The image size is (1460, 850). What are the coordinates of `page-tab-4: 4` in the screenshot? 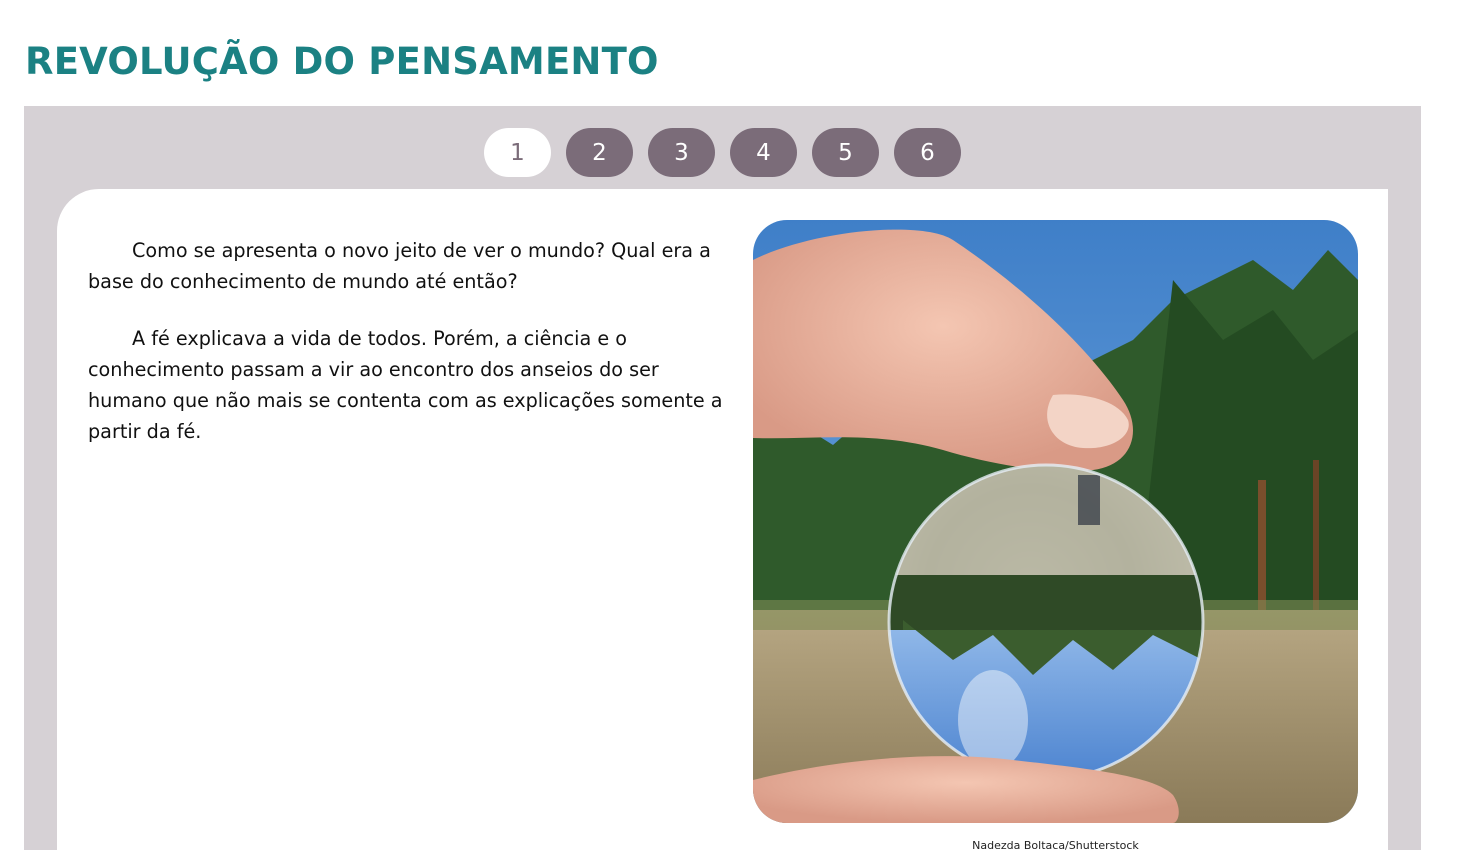 It's located at (763, 152).